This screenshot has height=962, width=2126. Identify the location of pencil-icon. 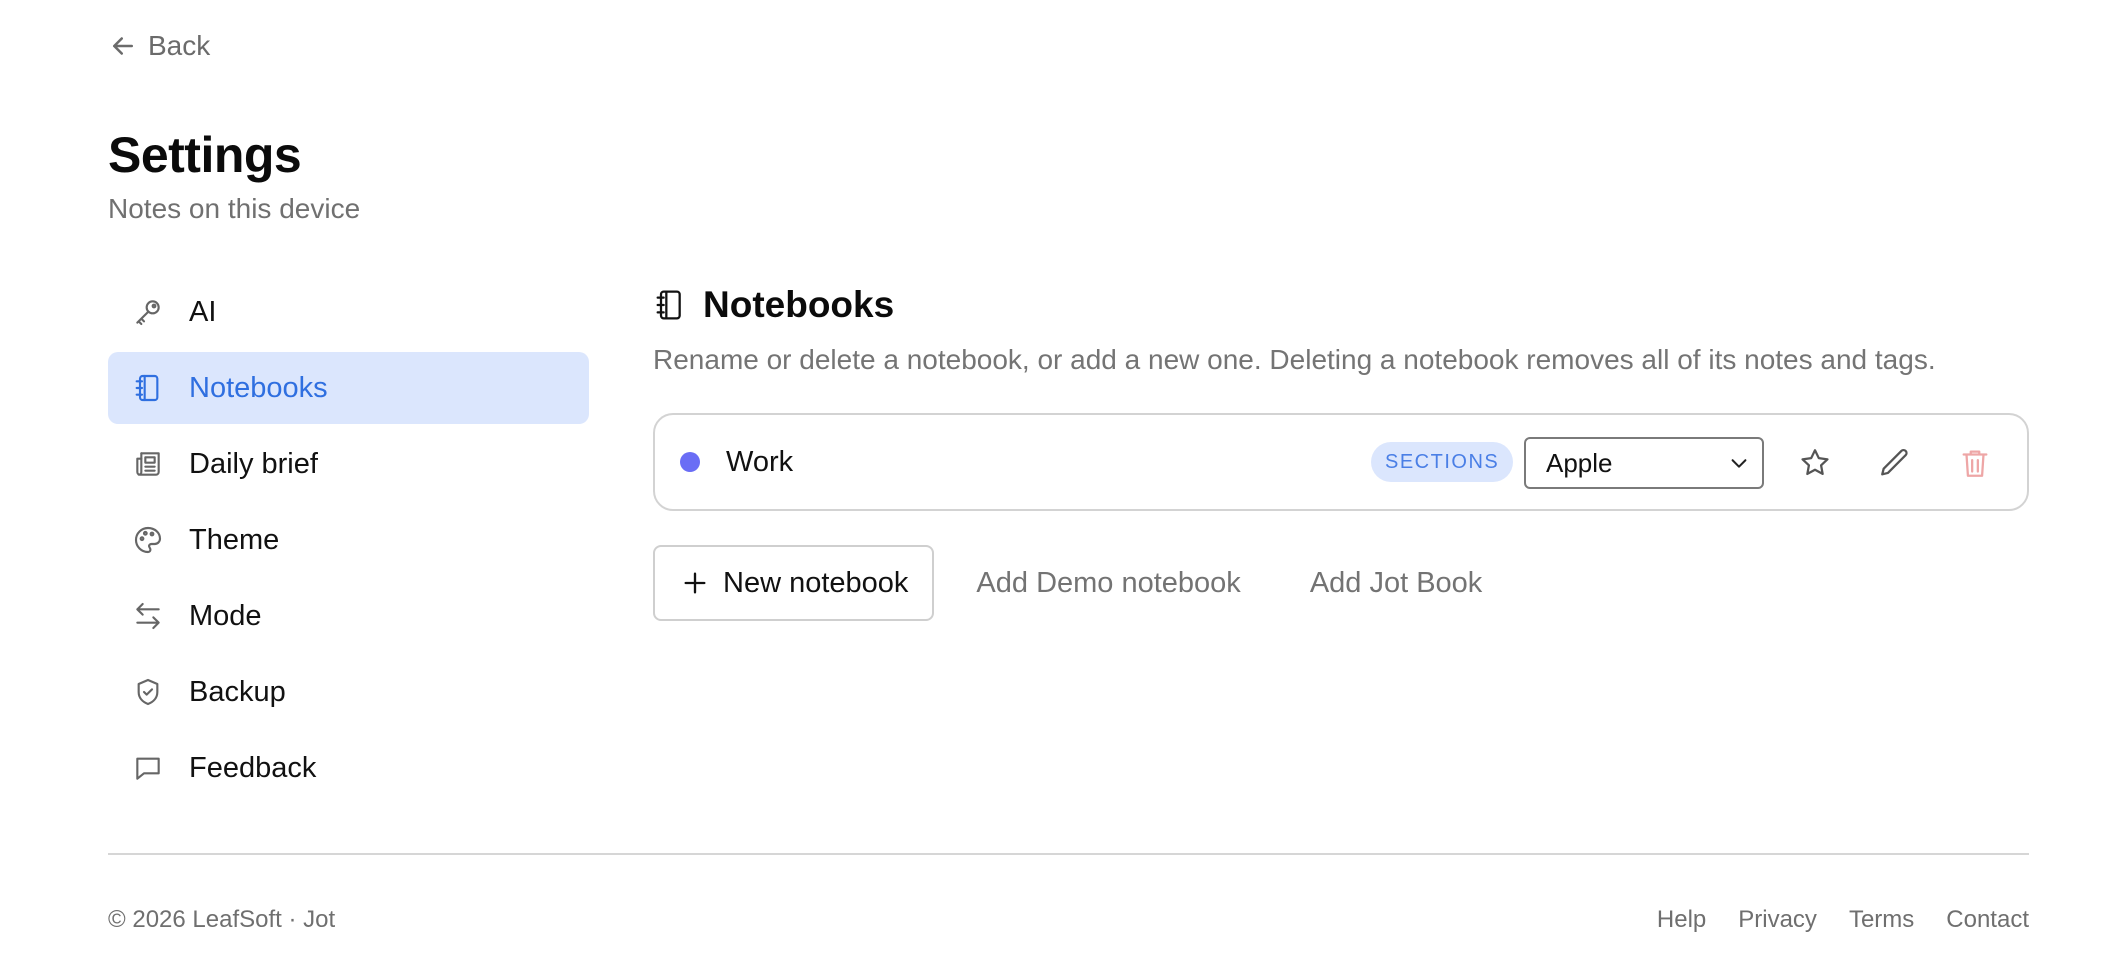
(1894, 462).